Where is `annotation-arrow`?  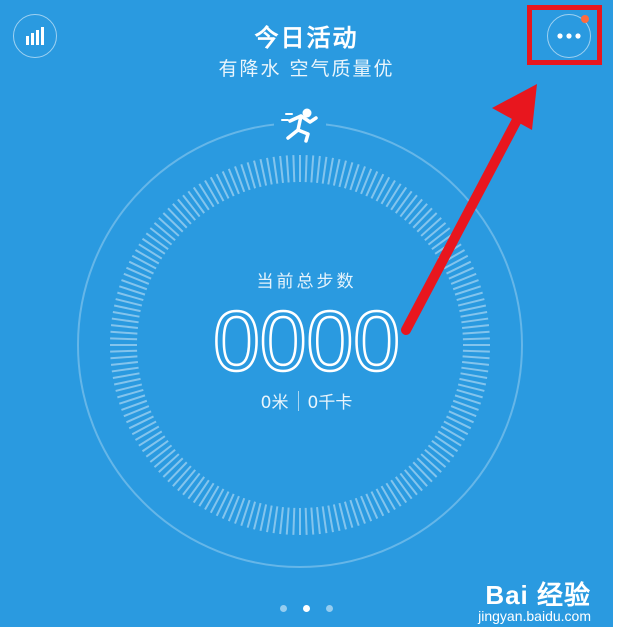
annotation-arrow is located at coordinates (469, 209).